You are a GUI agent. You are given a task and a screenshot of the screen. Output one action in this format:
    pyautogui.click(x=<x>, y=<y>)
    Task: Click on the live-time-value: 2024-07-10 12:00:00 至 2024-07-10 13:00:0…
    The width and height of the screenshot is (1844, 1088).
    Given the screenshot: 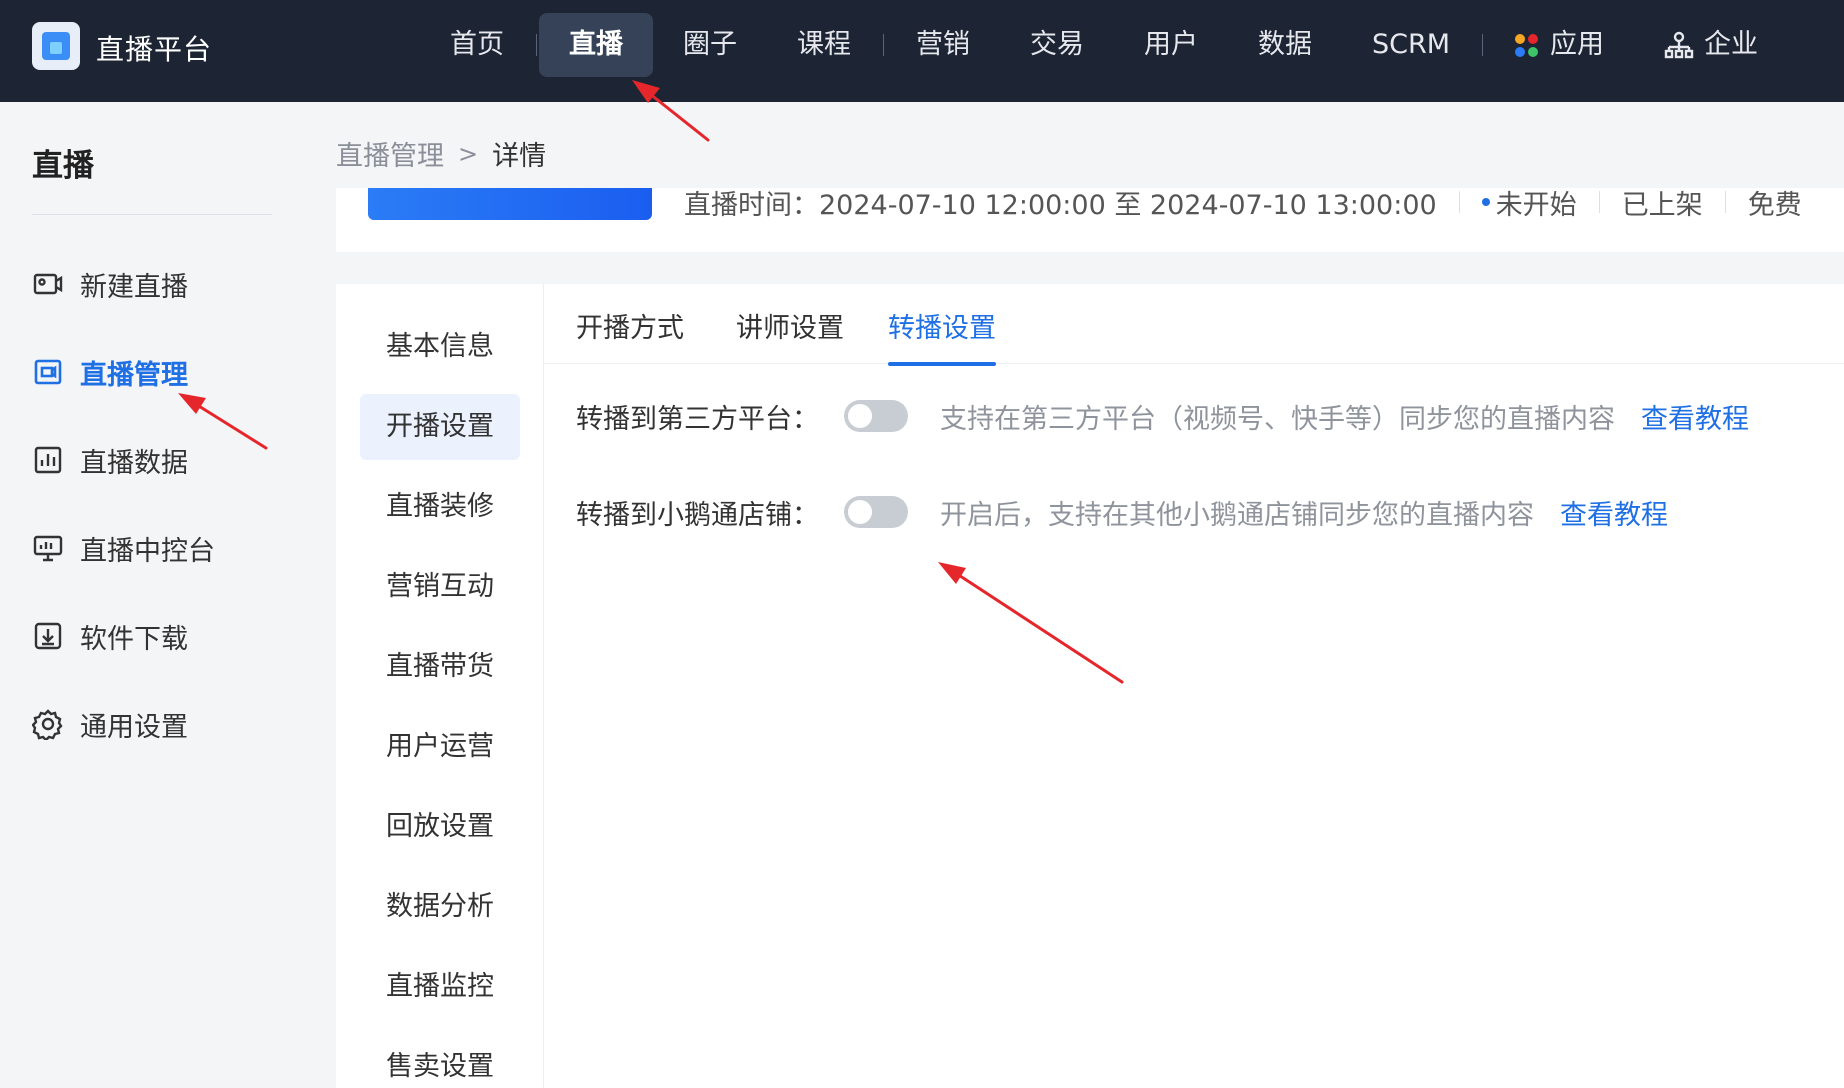 What is the action you would take?
    pyautogui.click(x=1128, y=205)
    